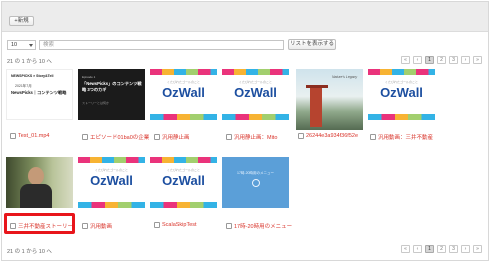  I want to click on thumbnail-menu-slide: 17時-20時用のメニュー, so click(255, 182).